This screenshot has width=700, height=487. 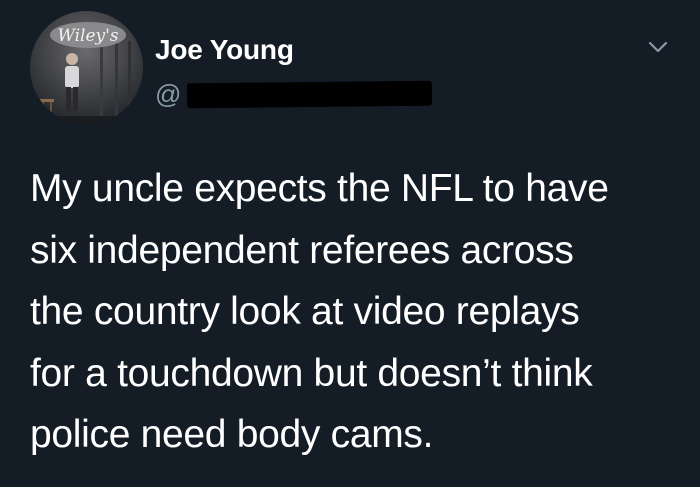 I want to click on chevron-down-icon, so click(x=658, y=47).